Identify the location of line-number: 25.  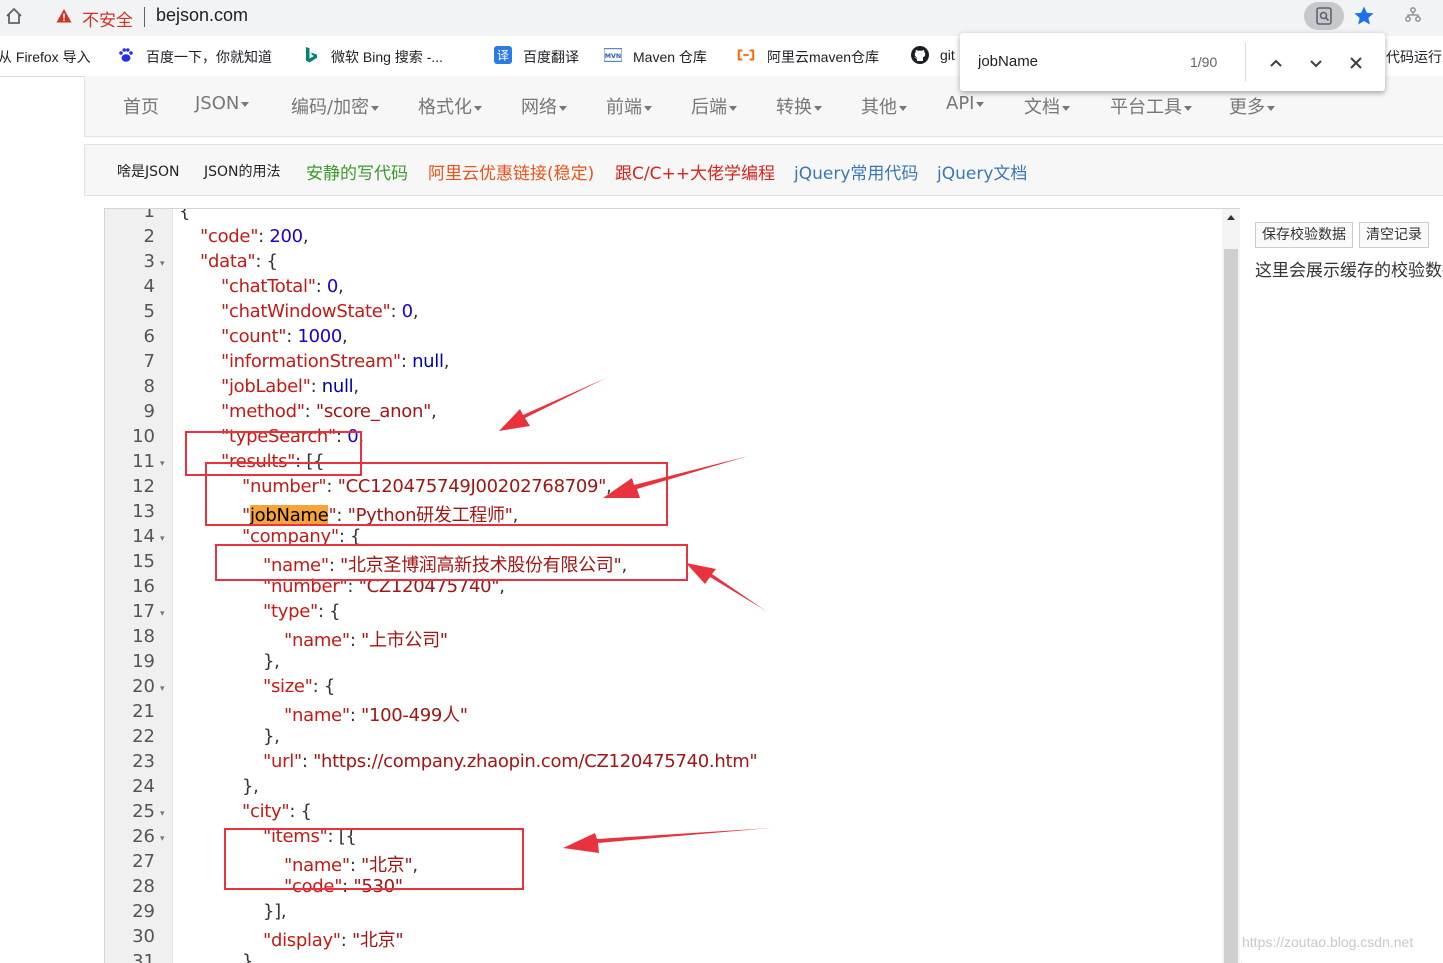
(143, 811).